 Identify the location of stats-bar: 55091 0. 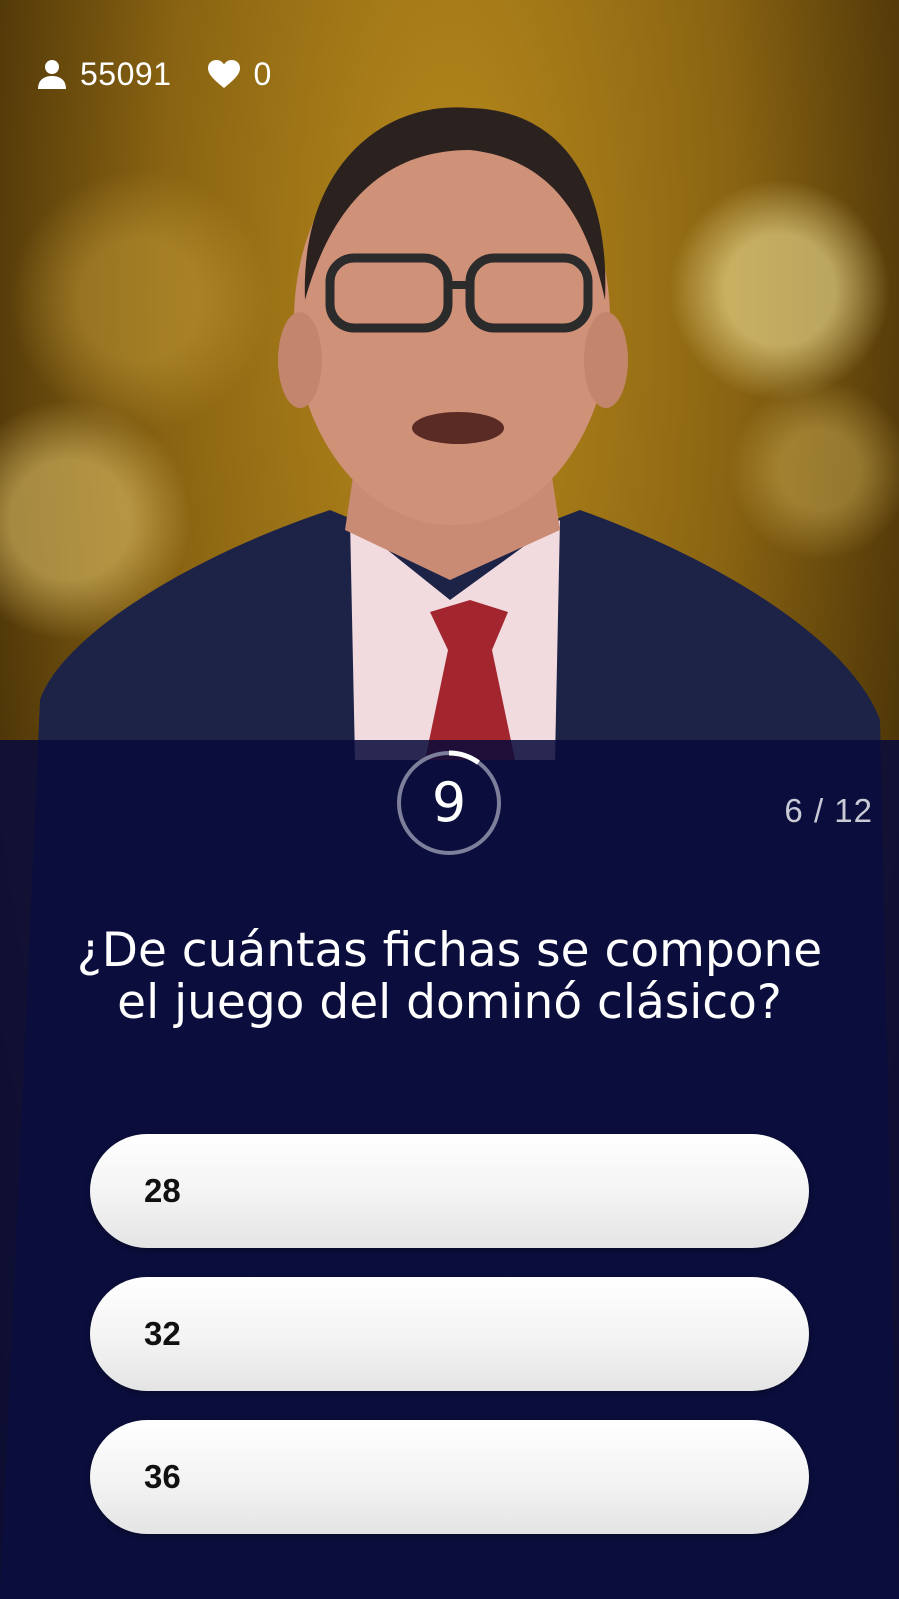
(172, 74).